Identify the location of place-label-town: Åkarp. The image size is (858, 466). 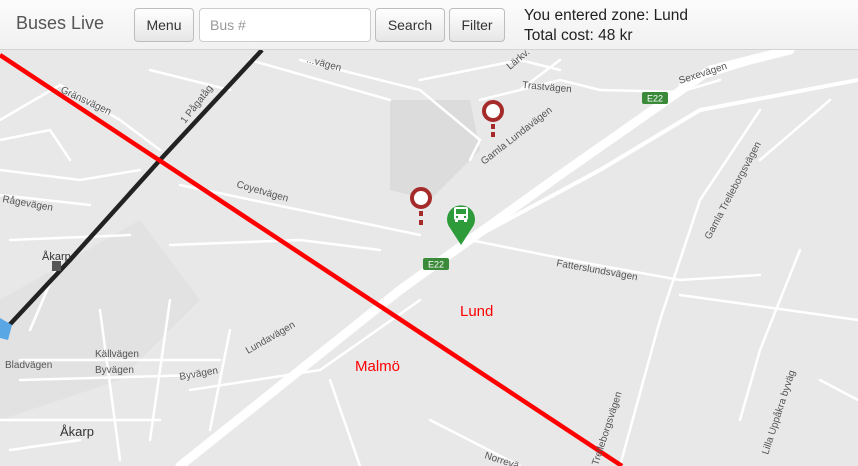
(77, 431).